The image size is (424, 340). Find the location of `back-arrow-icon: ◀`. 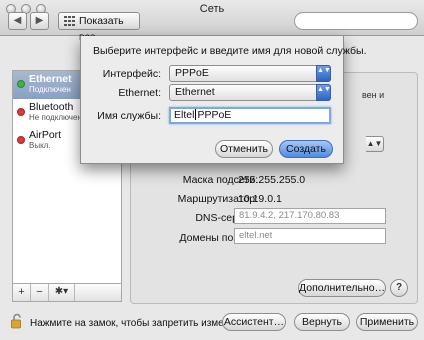

back-arrow-icon: ◀ is located at coordinates (17, 20).